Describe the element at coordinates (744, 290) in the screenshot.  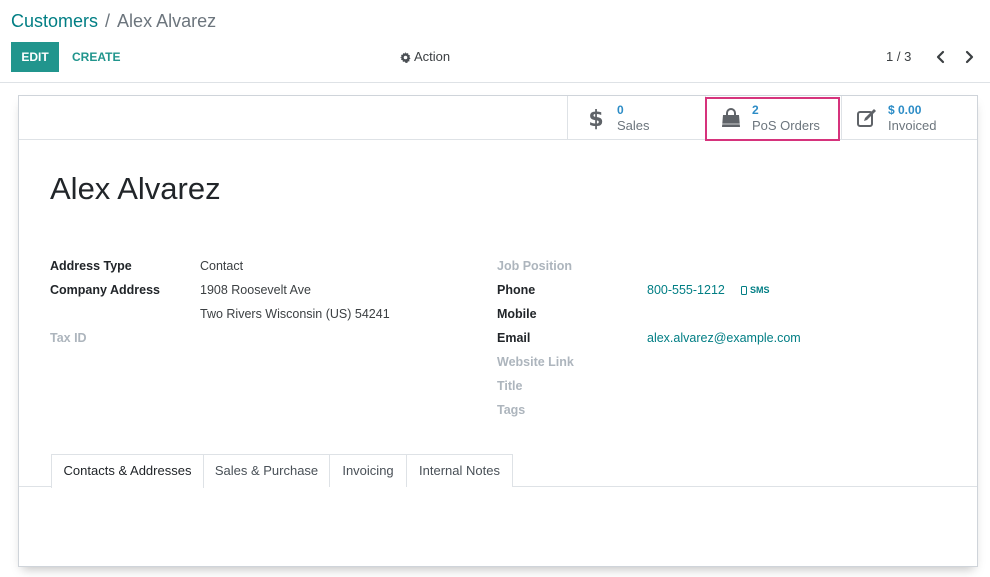
I see `mobile-icon` at that location.